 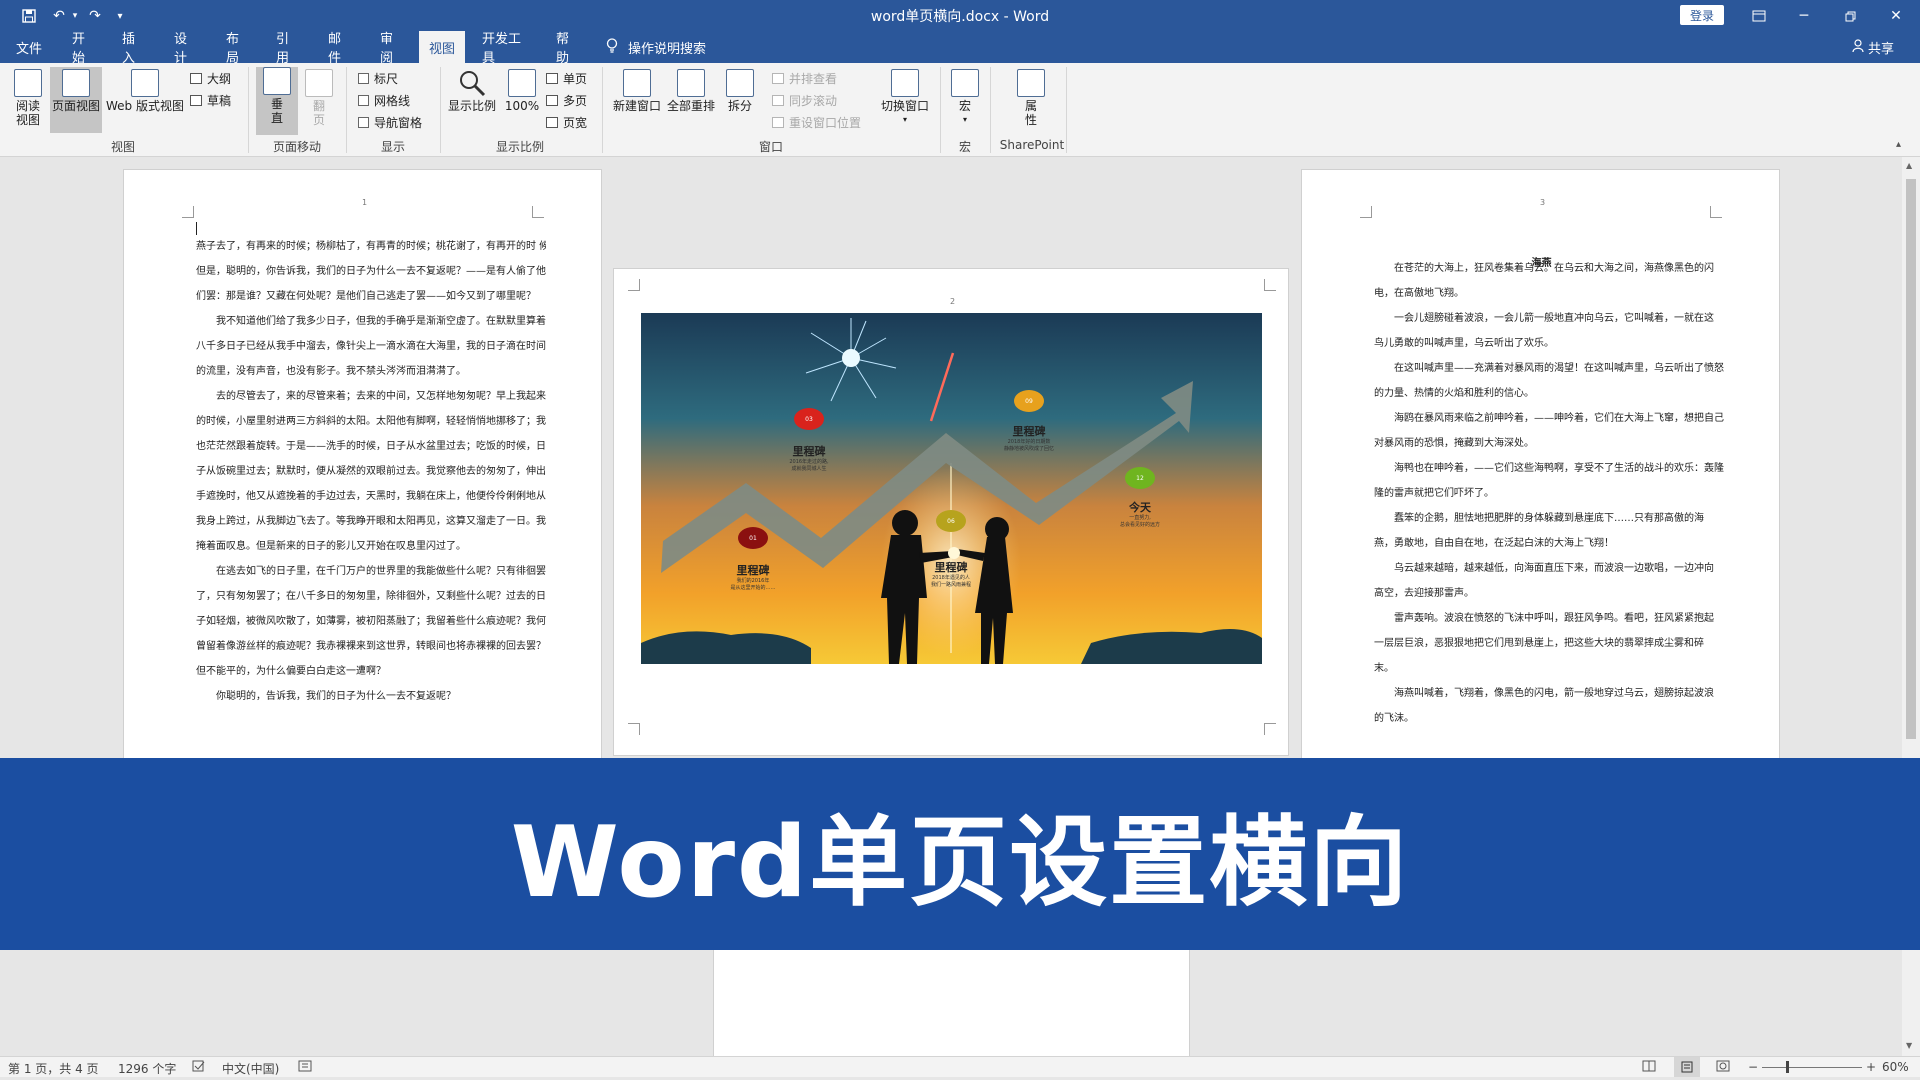 What do you see at coordinates (1687, 1067) in the screenshot?
I see `print-layout-view-icon` at bounding box center [1687, 1067].